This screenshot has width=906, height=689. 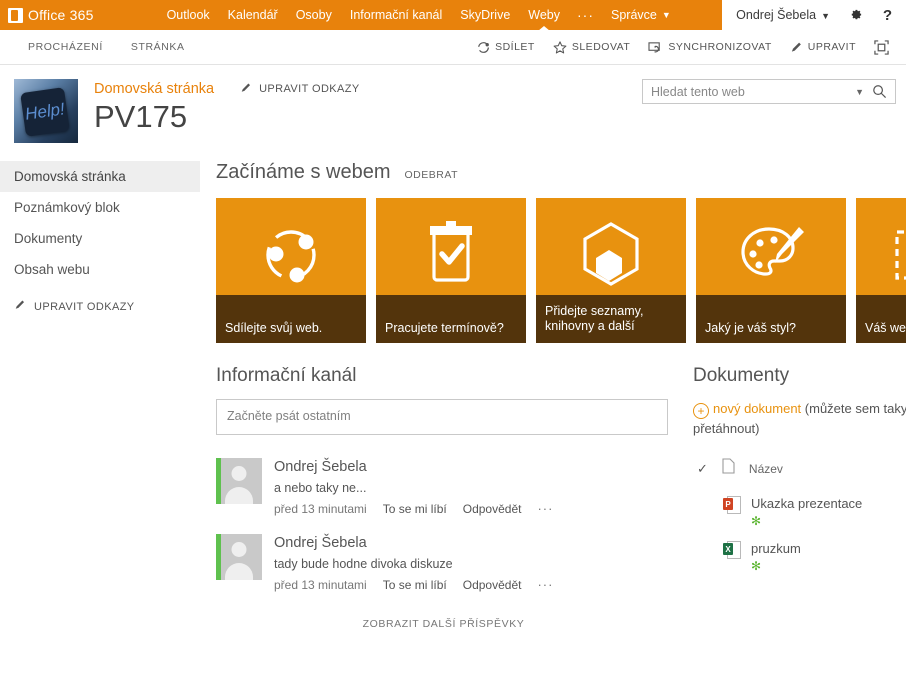 What do you see at coordinates (585, 15) in the screenshot?
I see `suite-nav-overflow: ···` at bounding box center [585, 15].